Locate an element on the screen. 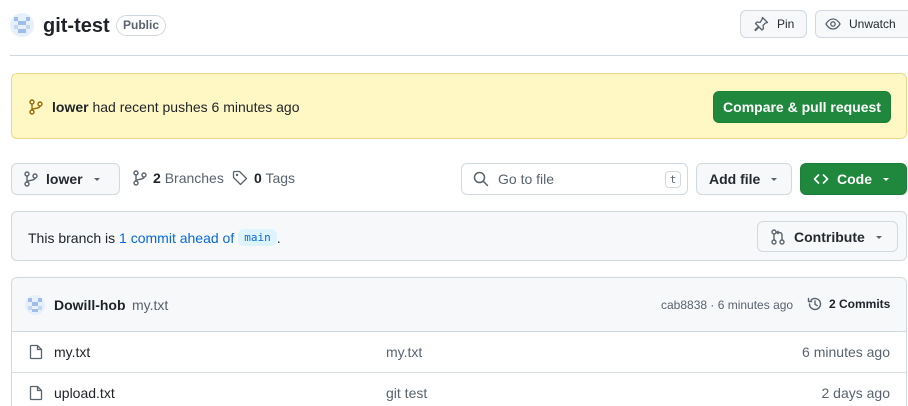 The height and width of the screenshot is (406, 908). current-branch-label: lower is located at coordinates (64, 179).